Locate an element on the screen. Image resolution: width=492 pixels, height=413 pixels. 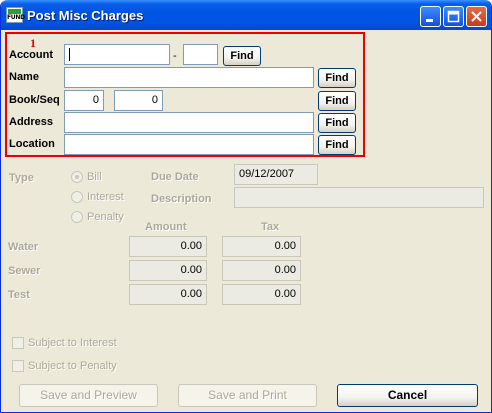
book-seq-label: Book/Seq is located at coordinates (34, 100).